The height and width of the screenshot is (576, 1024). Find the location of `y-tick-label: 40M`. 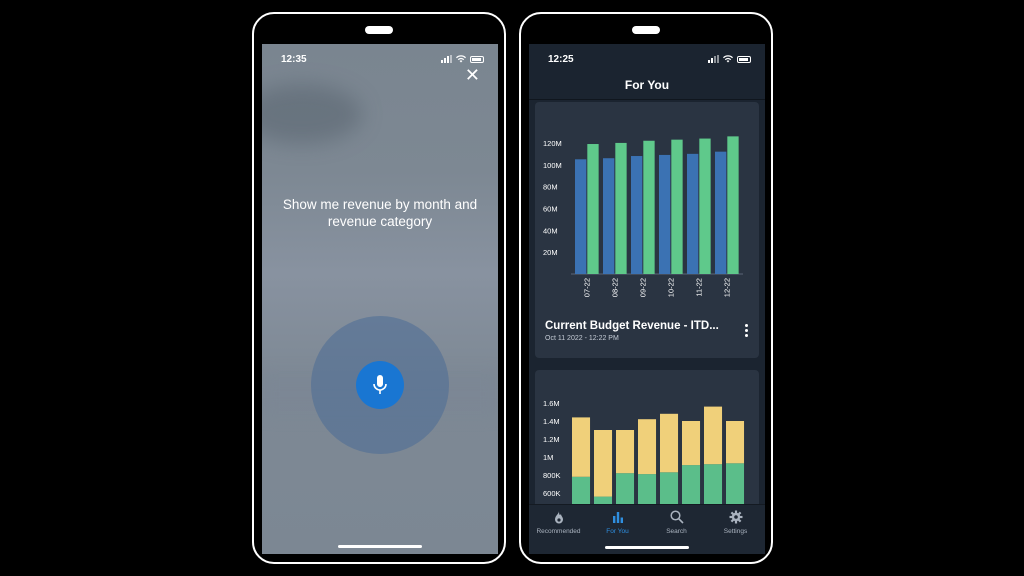

y-tick-label: 40M is located at coordinates (550, 230).